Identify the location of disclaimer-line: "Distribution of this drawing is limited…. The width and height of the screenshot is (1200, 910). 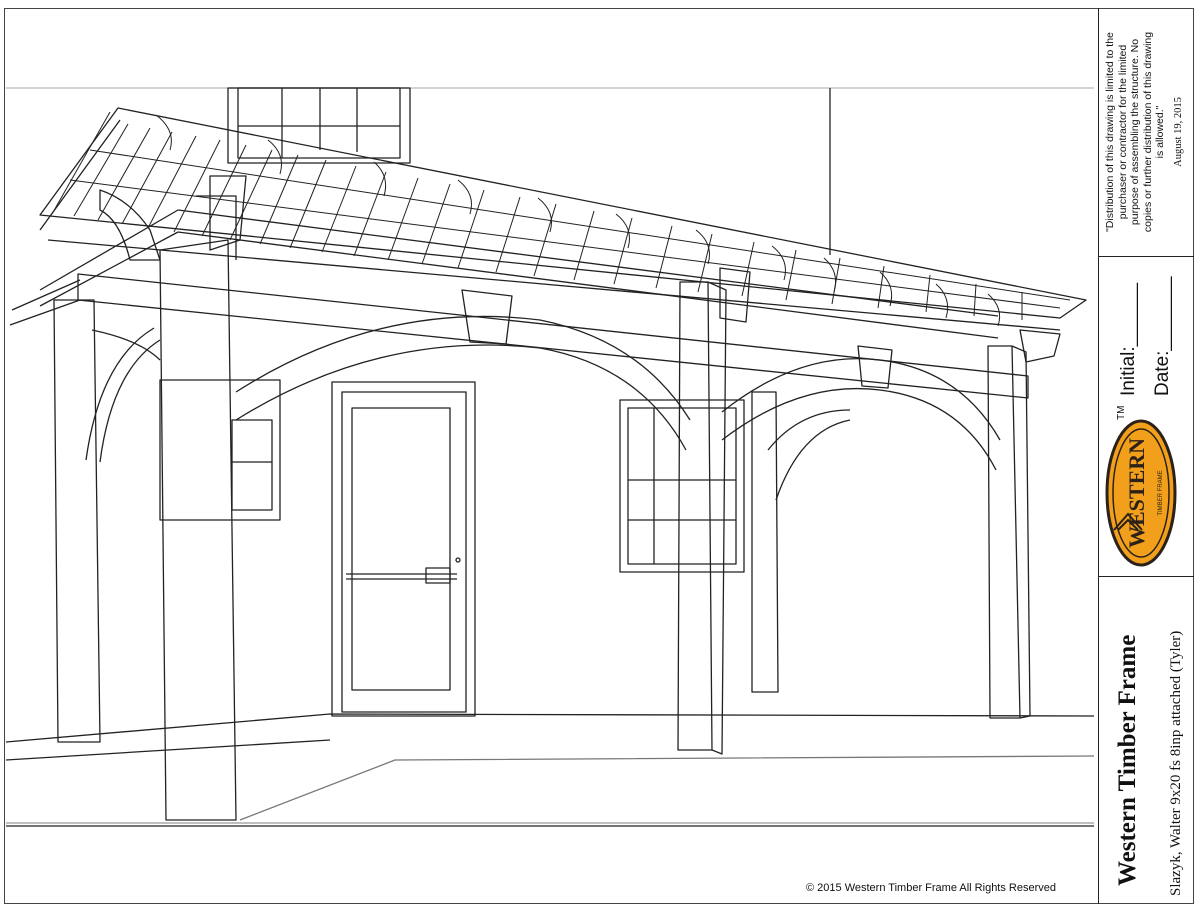
(1110, 132).